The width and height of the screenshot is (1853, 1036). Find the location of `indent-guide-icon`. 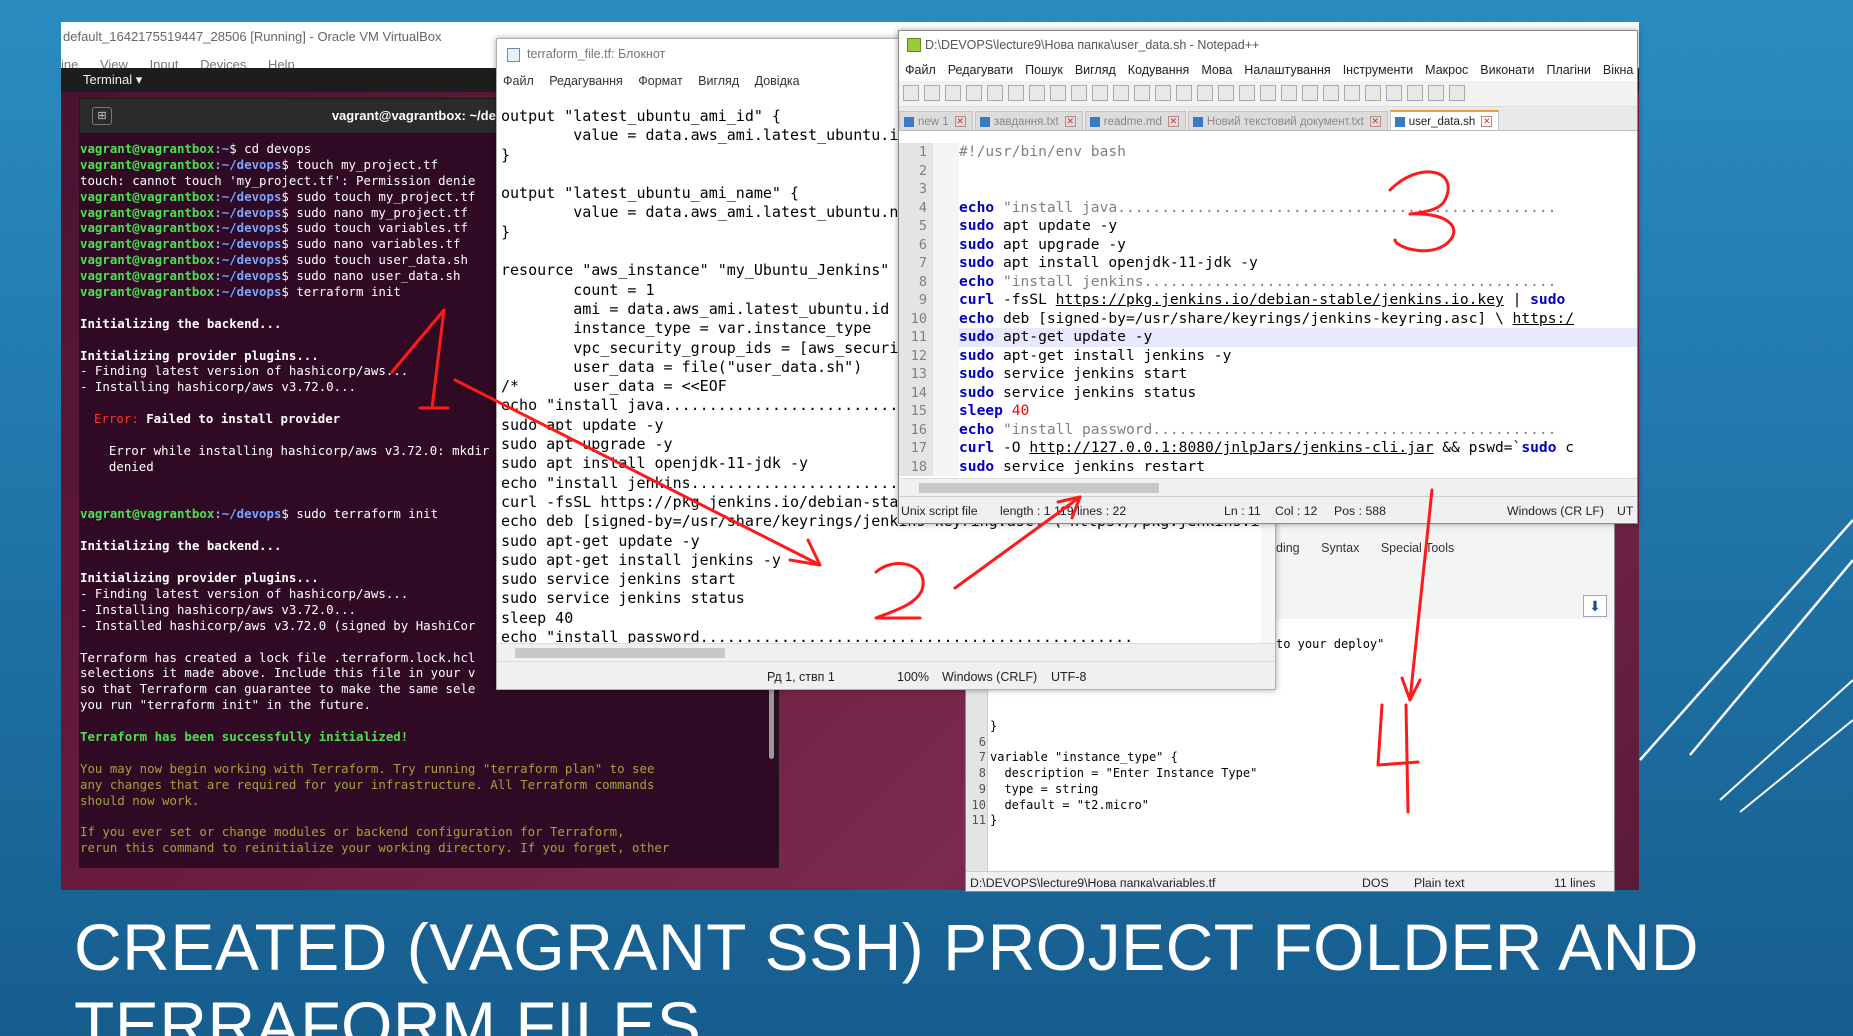

indent-guide-icon is located at coordinates (1310, 92).